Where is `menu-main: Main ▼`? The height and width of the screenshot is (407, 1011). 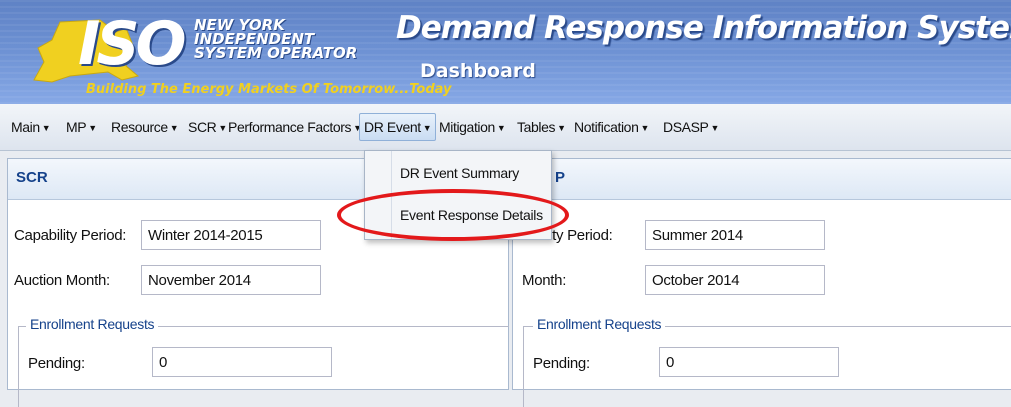 menu-main: Main ▼ is located at coordinates (31, 127).